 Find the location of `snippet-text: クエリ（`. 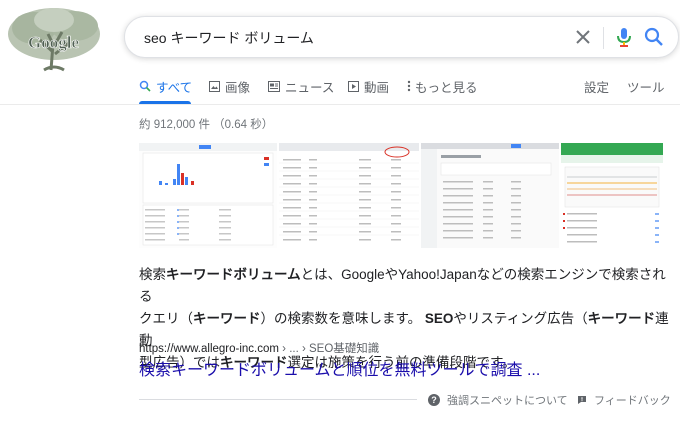

snippet-text: クエリ（ is located at coordinates (166, 318).